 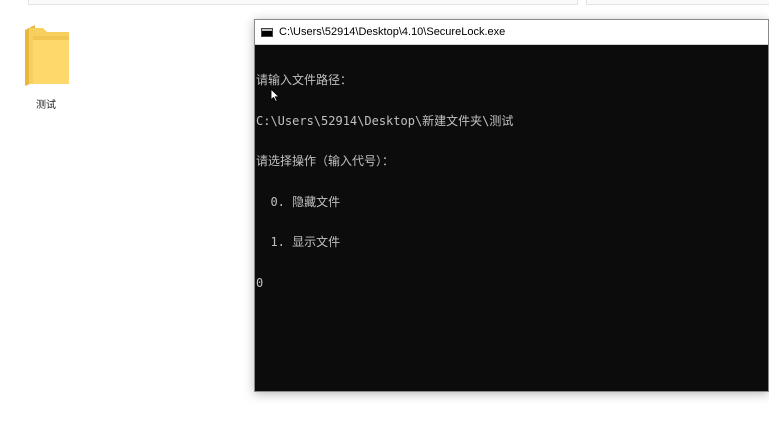 I want to click on explorer-window-edge-right, so click(x=677, y=2).